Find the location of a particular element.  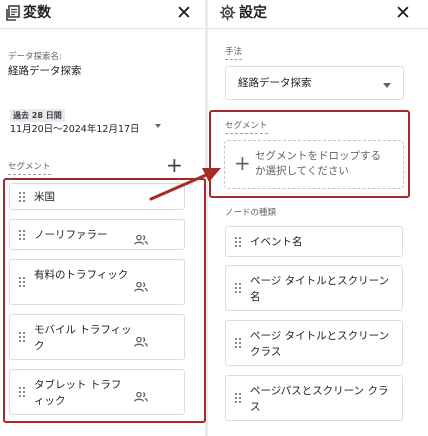

date-range-picker: 過去 28 日間 11月20日～2024年12月17日 is located at coordinates (101, 122).